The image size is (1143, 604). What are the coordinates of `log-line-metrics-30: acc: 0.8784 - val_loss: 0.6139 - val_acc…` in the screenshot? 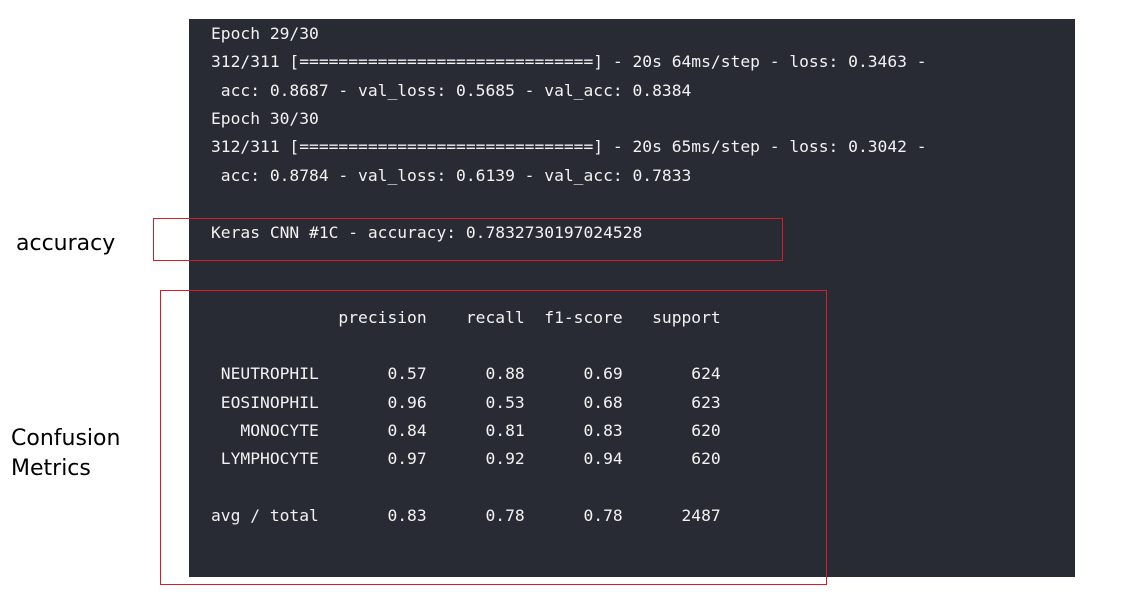 It's located at (451, 175).